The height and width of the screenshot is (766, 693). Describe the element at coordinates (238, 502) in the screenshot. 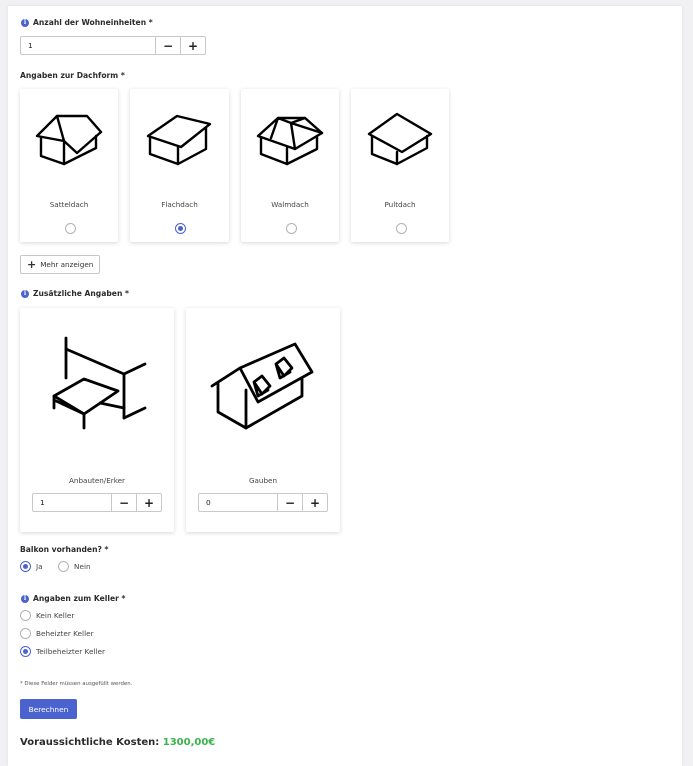

I see `dormer-count-input: 0` at that location.